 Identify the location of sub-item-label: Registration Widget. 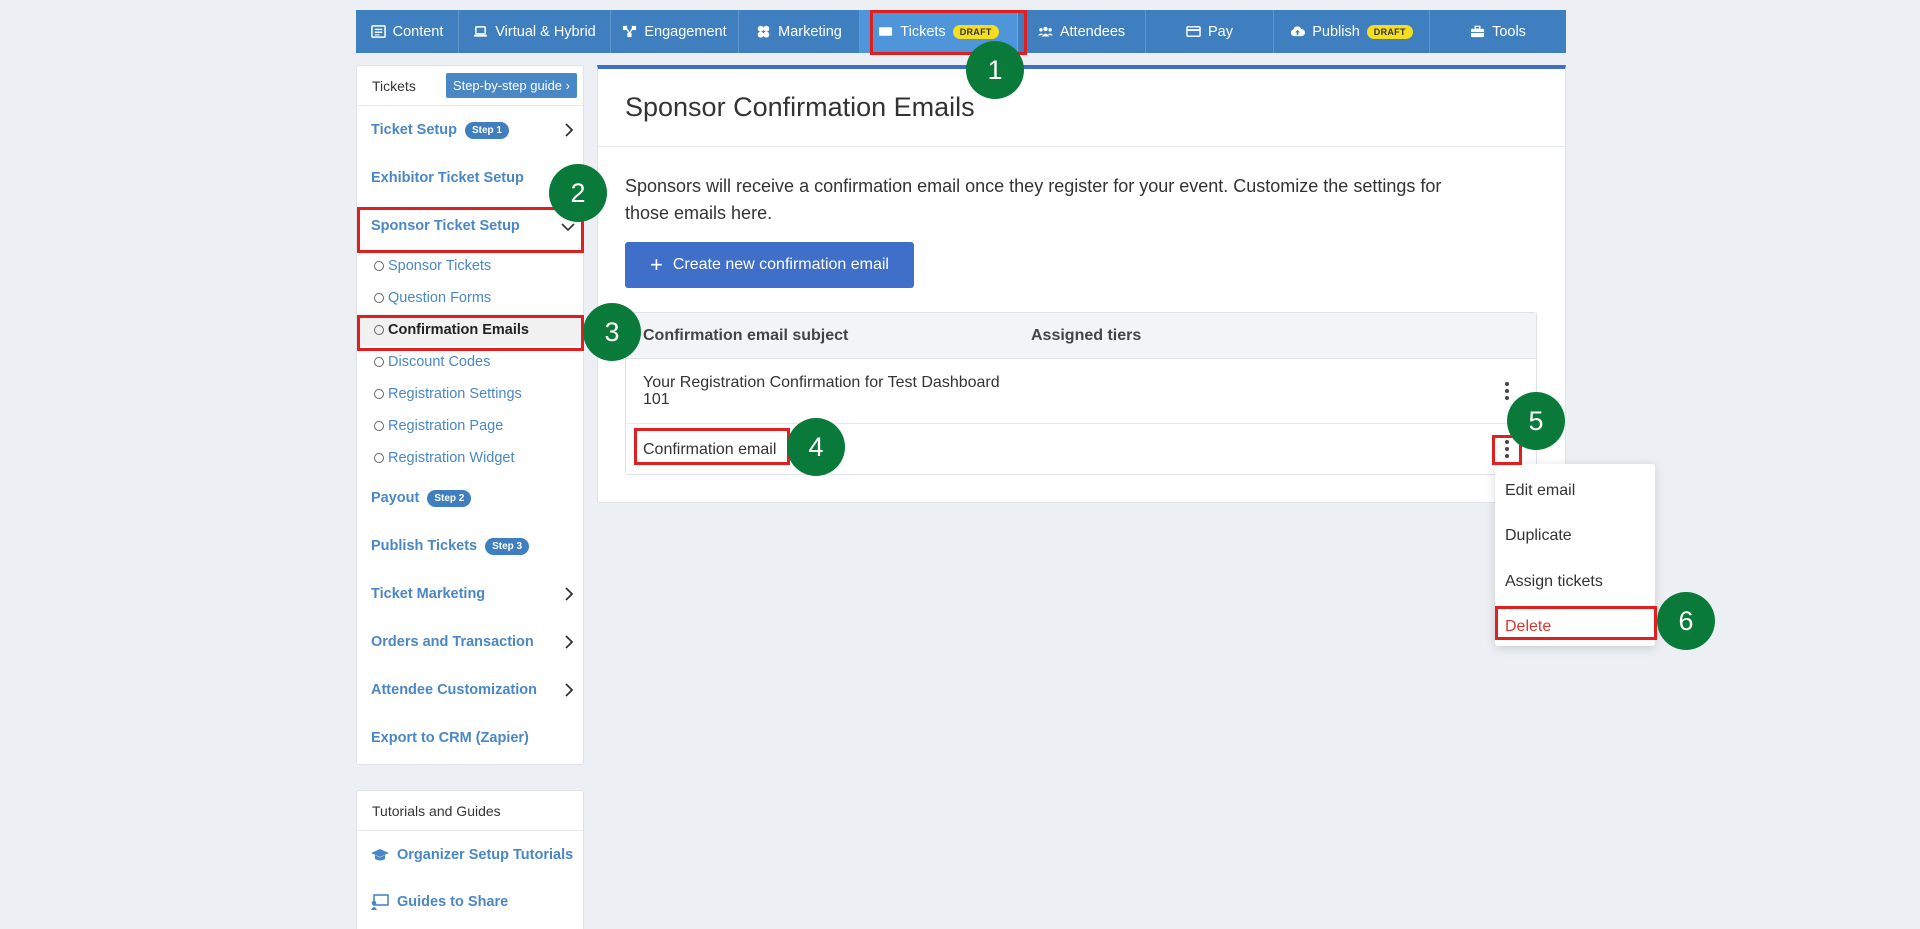
(451, 458).